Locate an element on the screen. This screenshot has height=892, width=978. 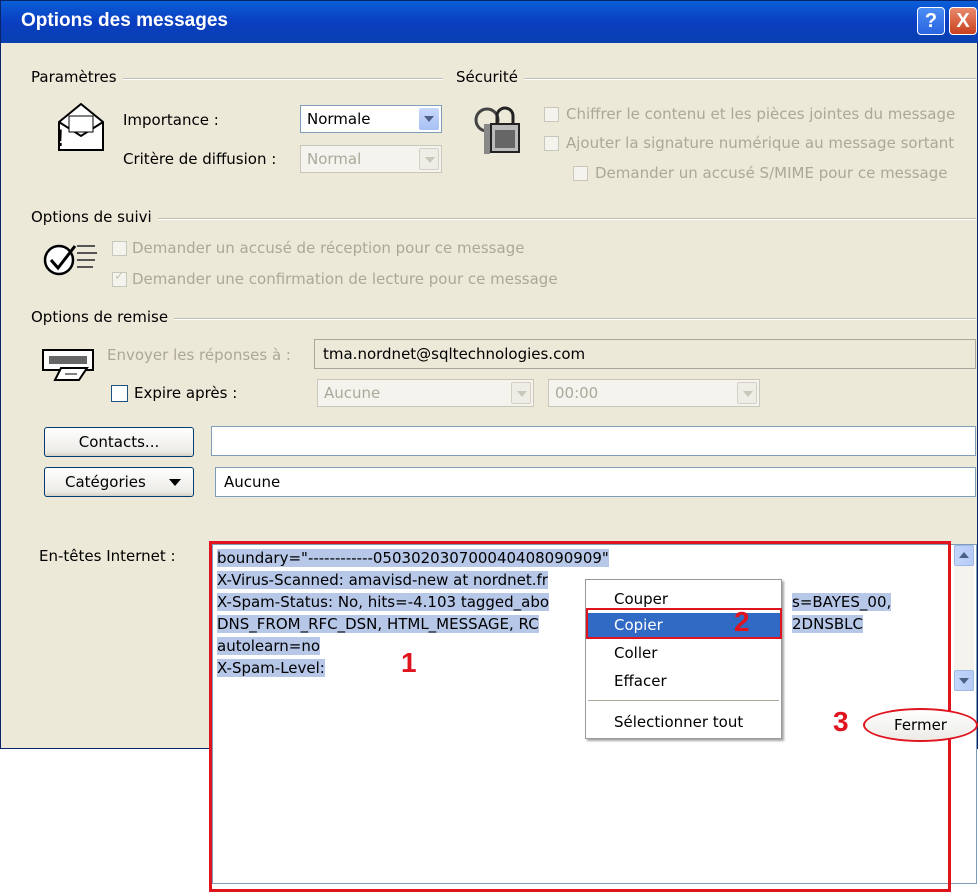
annotation-box-copy is located at coordinates (684, 623).